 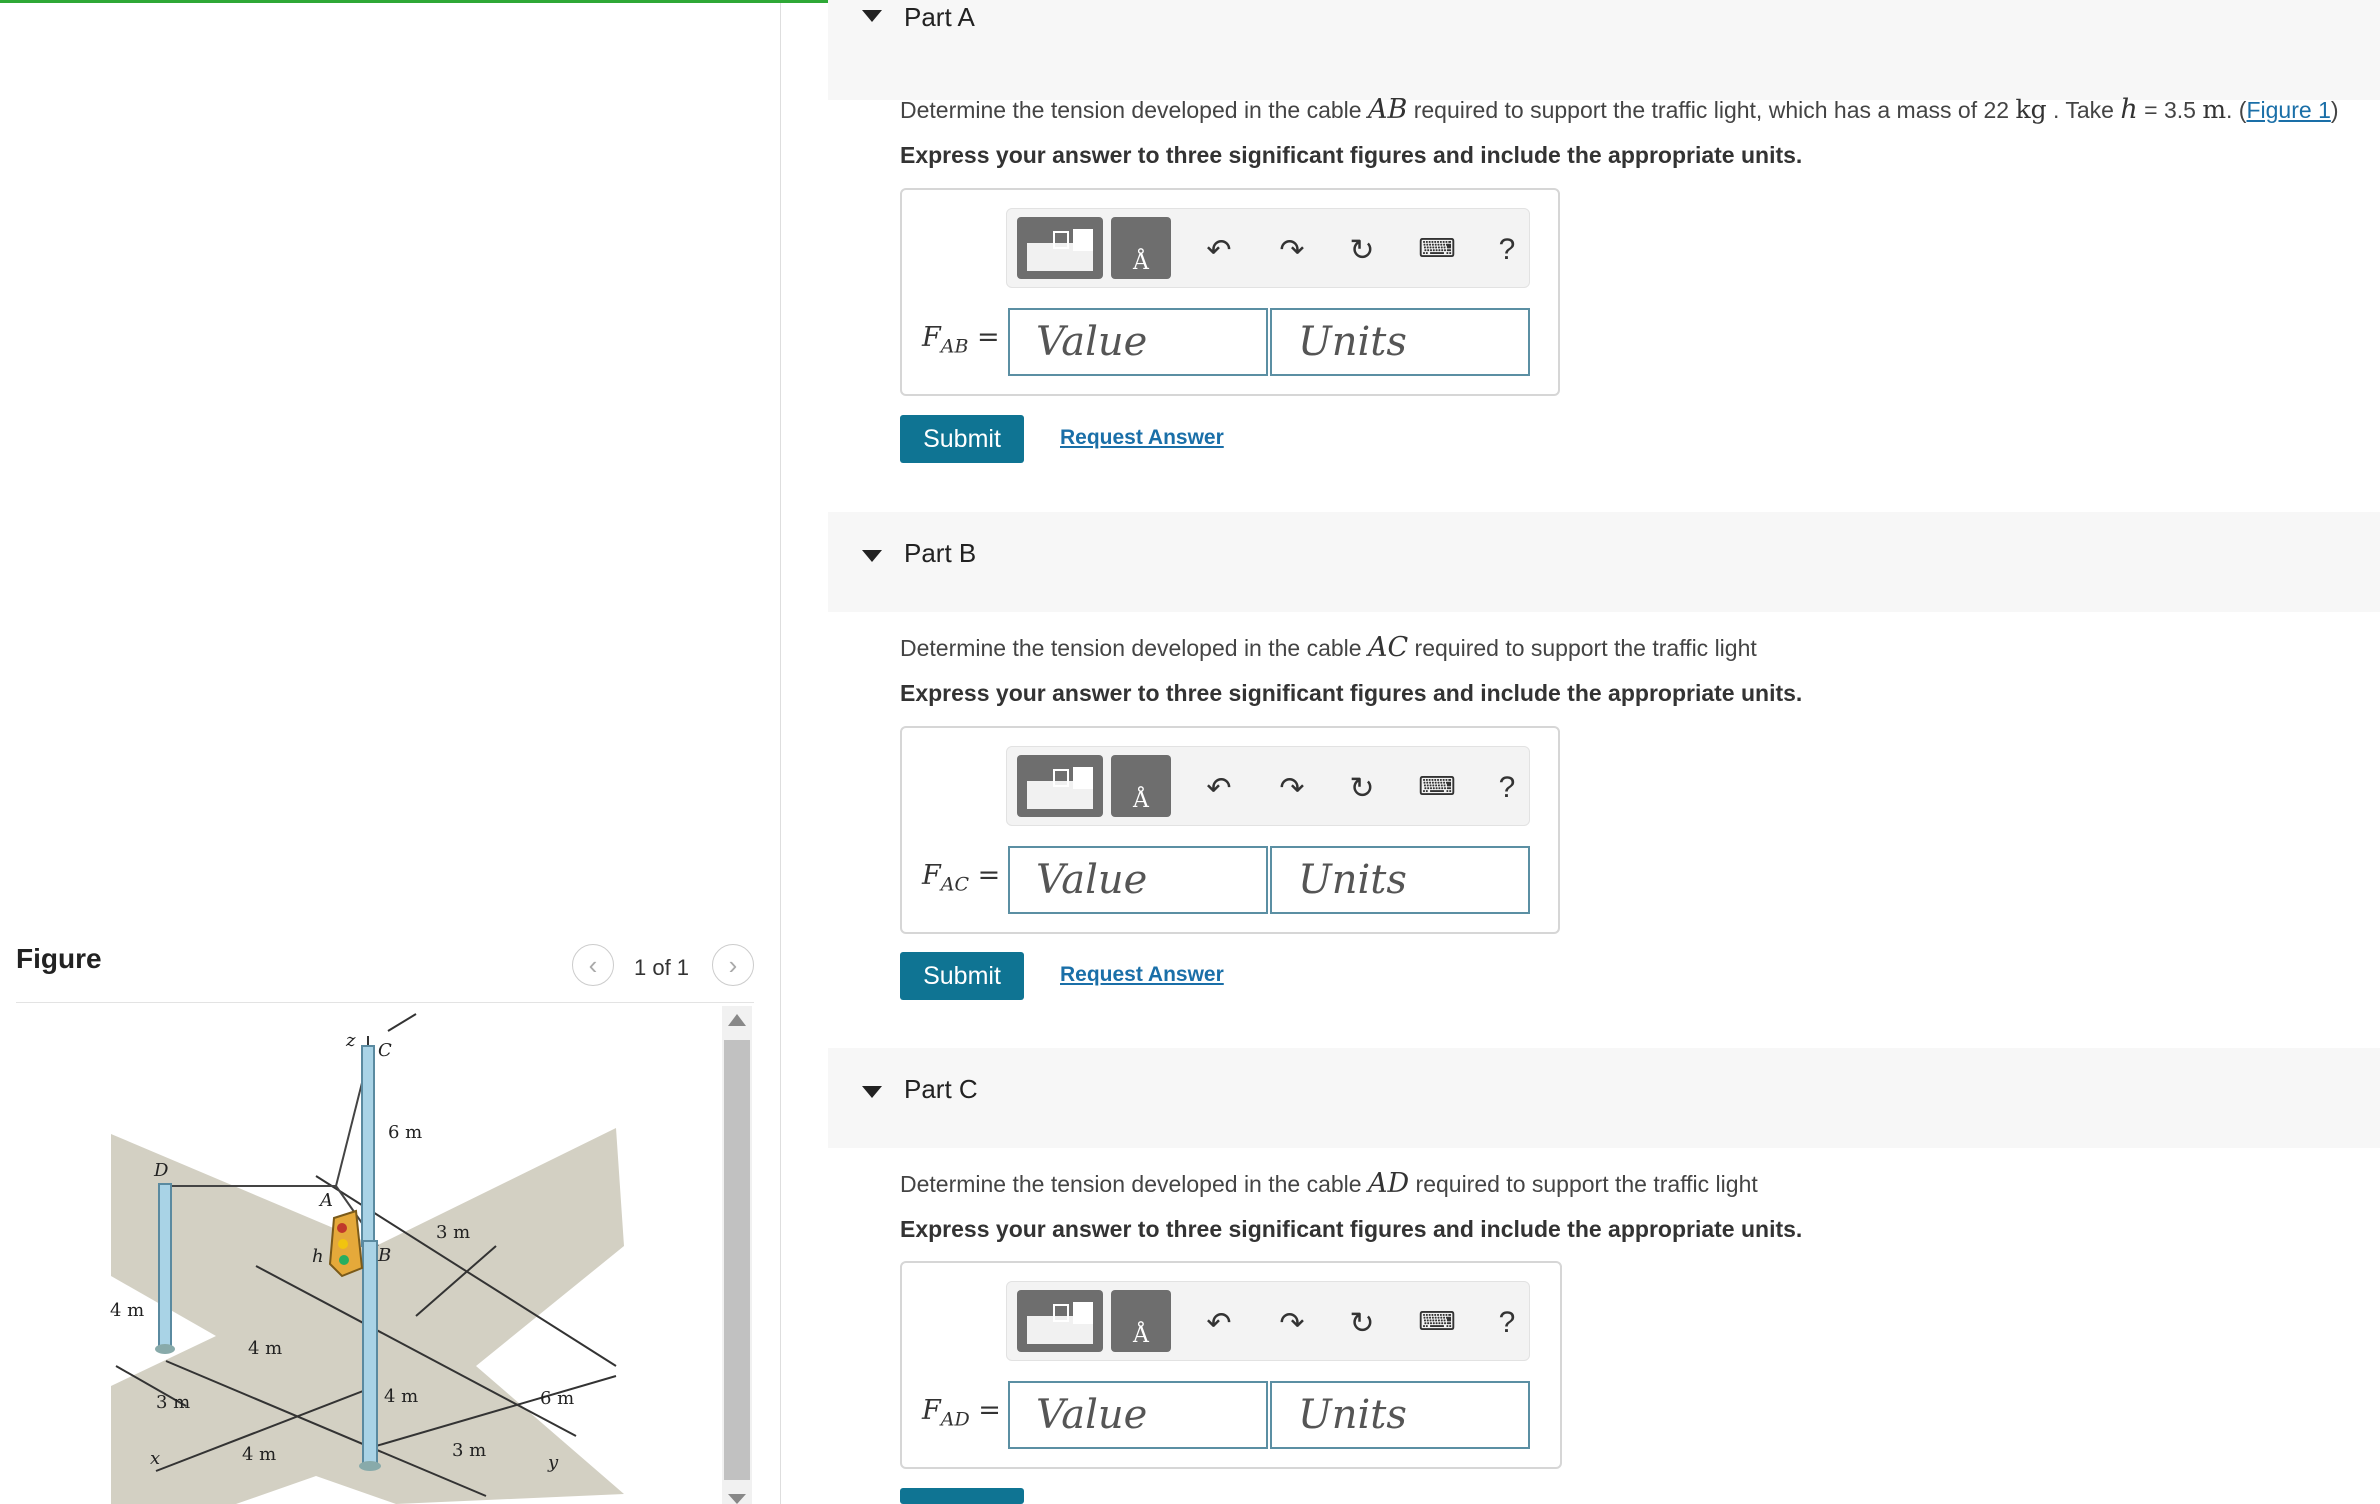 What do you see at coordinates (1604, 1098) in the screenshot?
I see `part-c-header: Part C` at bounding box center [1604, 1098].